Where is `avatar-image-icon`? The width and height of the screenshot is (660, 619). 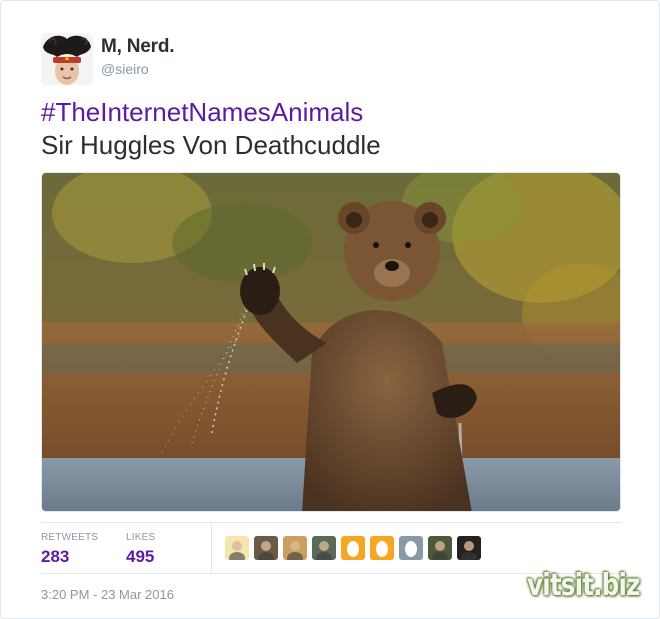 avatar-image-icon is located at coordinates (67, 59).